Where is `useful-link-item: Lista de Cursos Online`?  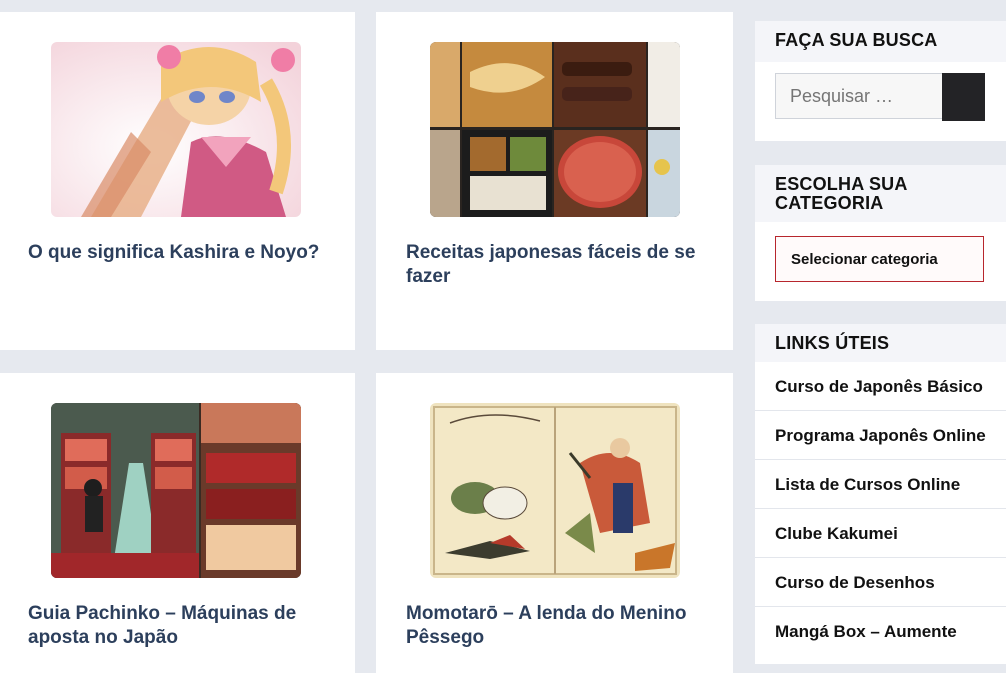
useful-link-item: Lista de Cursos Online is located at coordinates (880, 483).